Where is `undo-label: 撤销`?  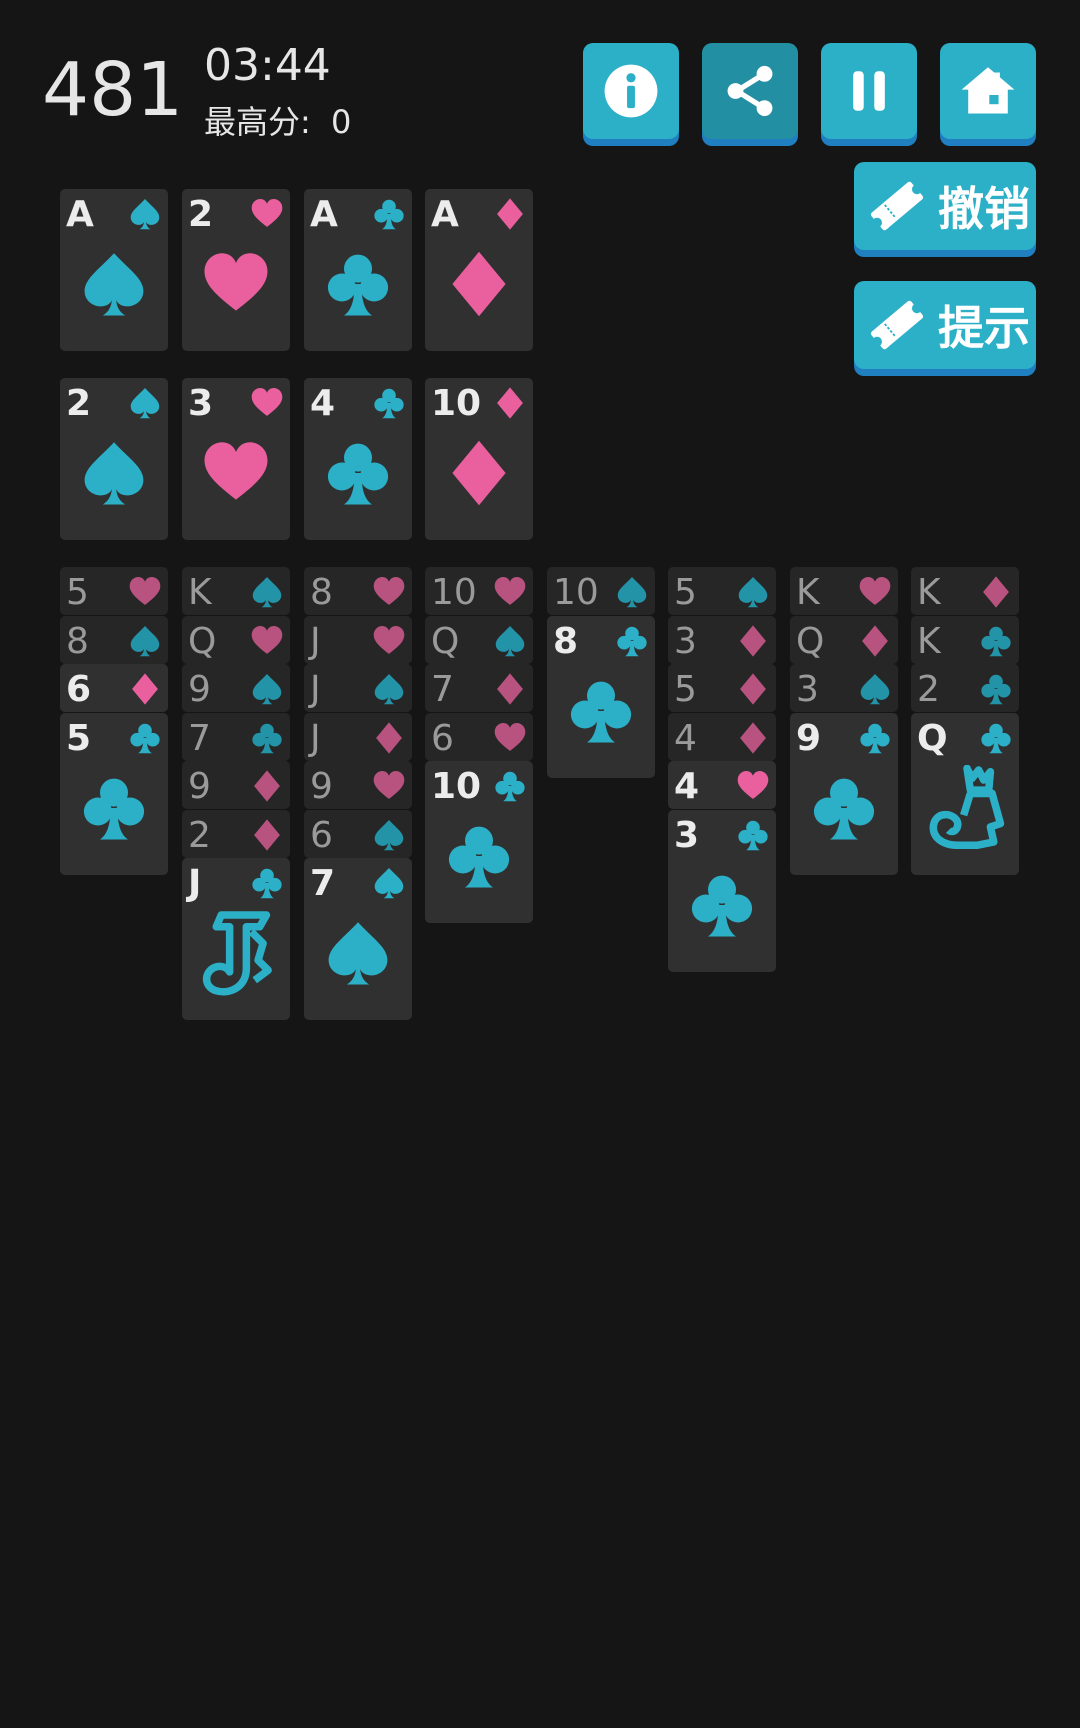
undo-label: 撤销 is located at coordinates (984, 209).